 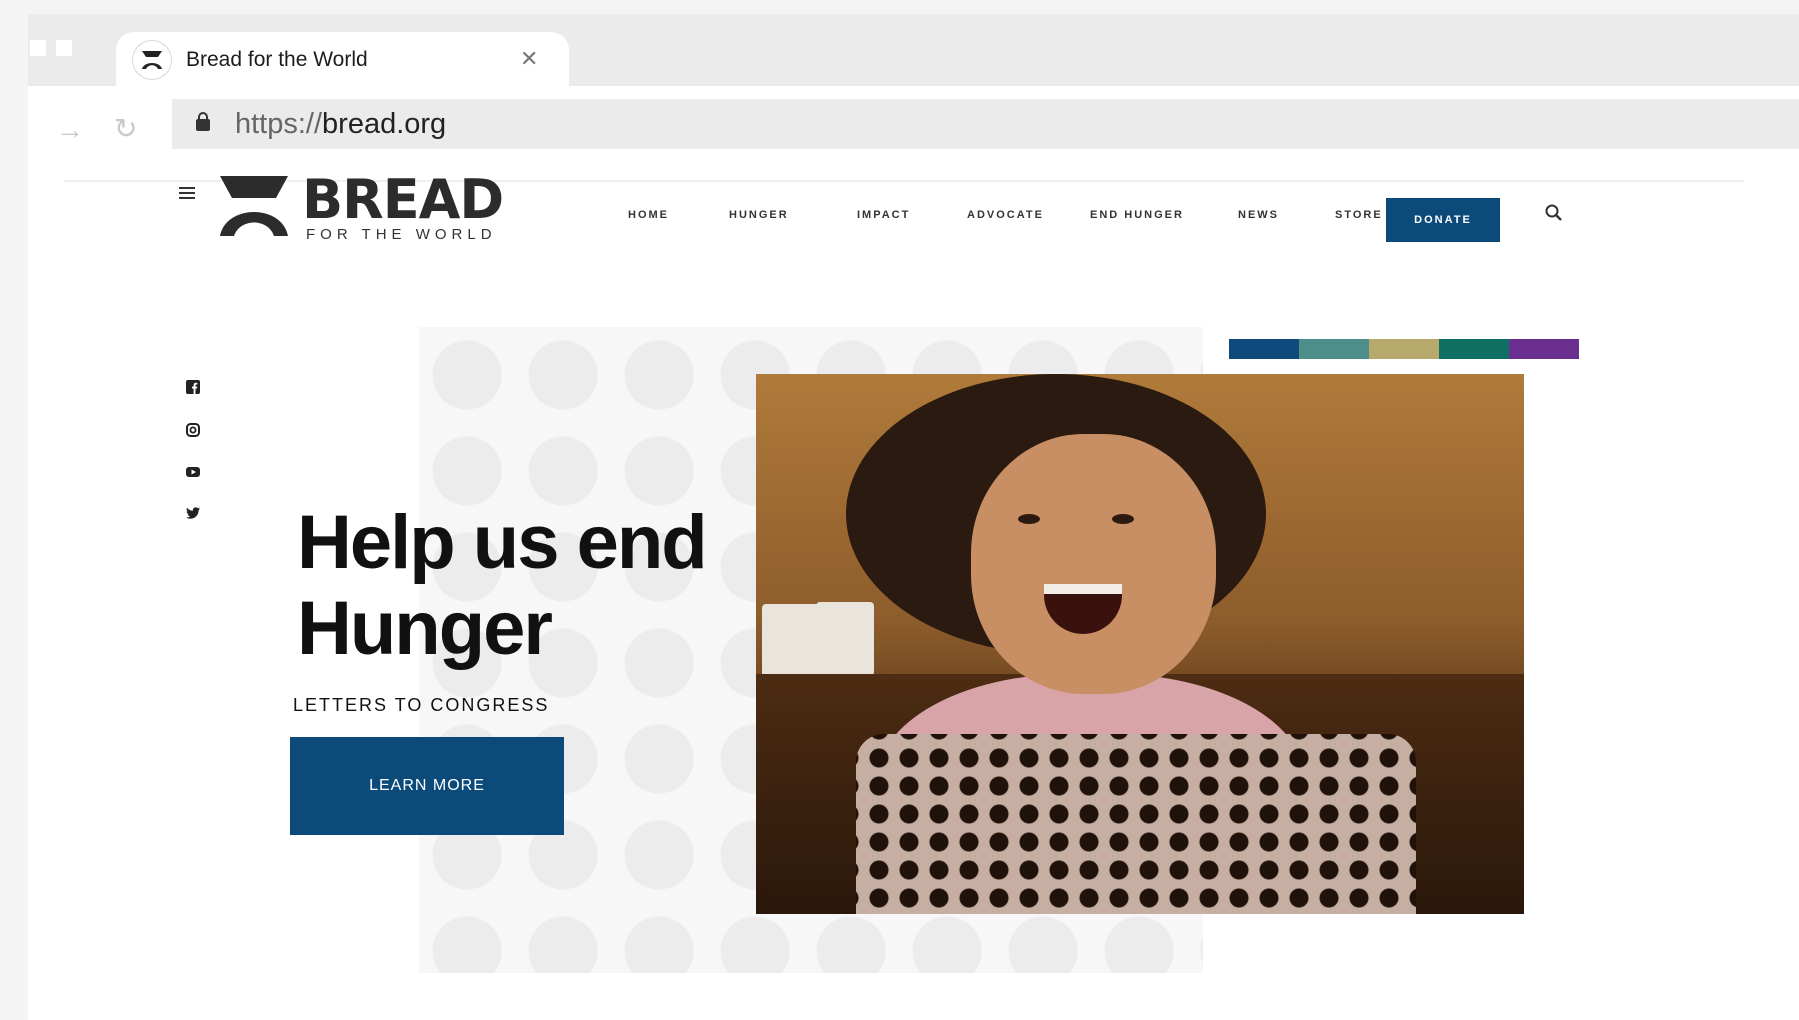 What do you see at coordinates (648, 215) in the screenshot?
I see `nav-home: HOME` at bounding box center [648, 215].